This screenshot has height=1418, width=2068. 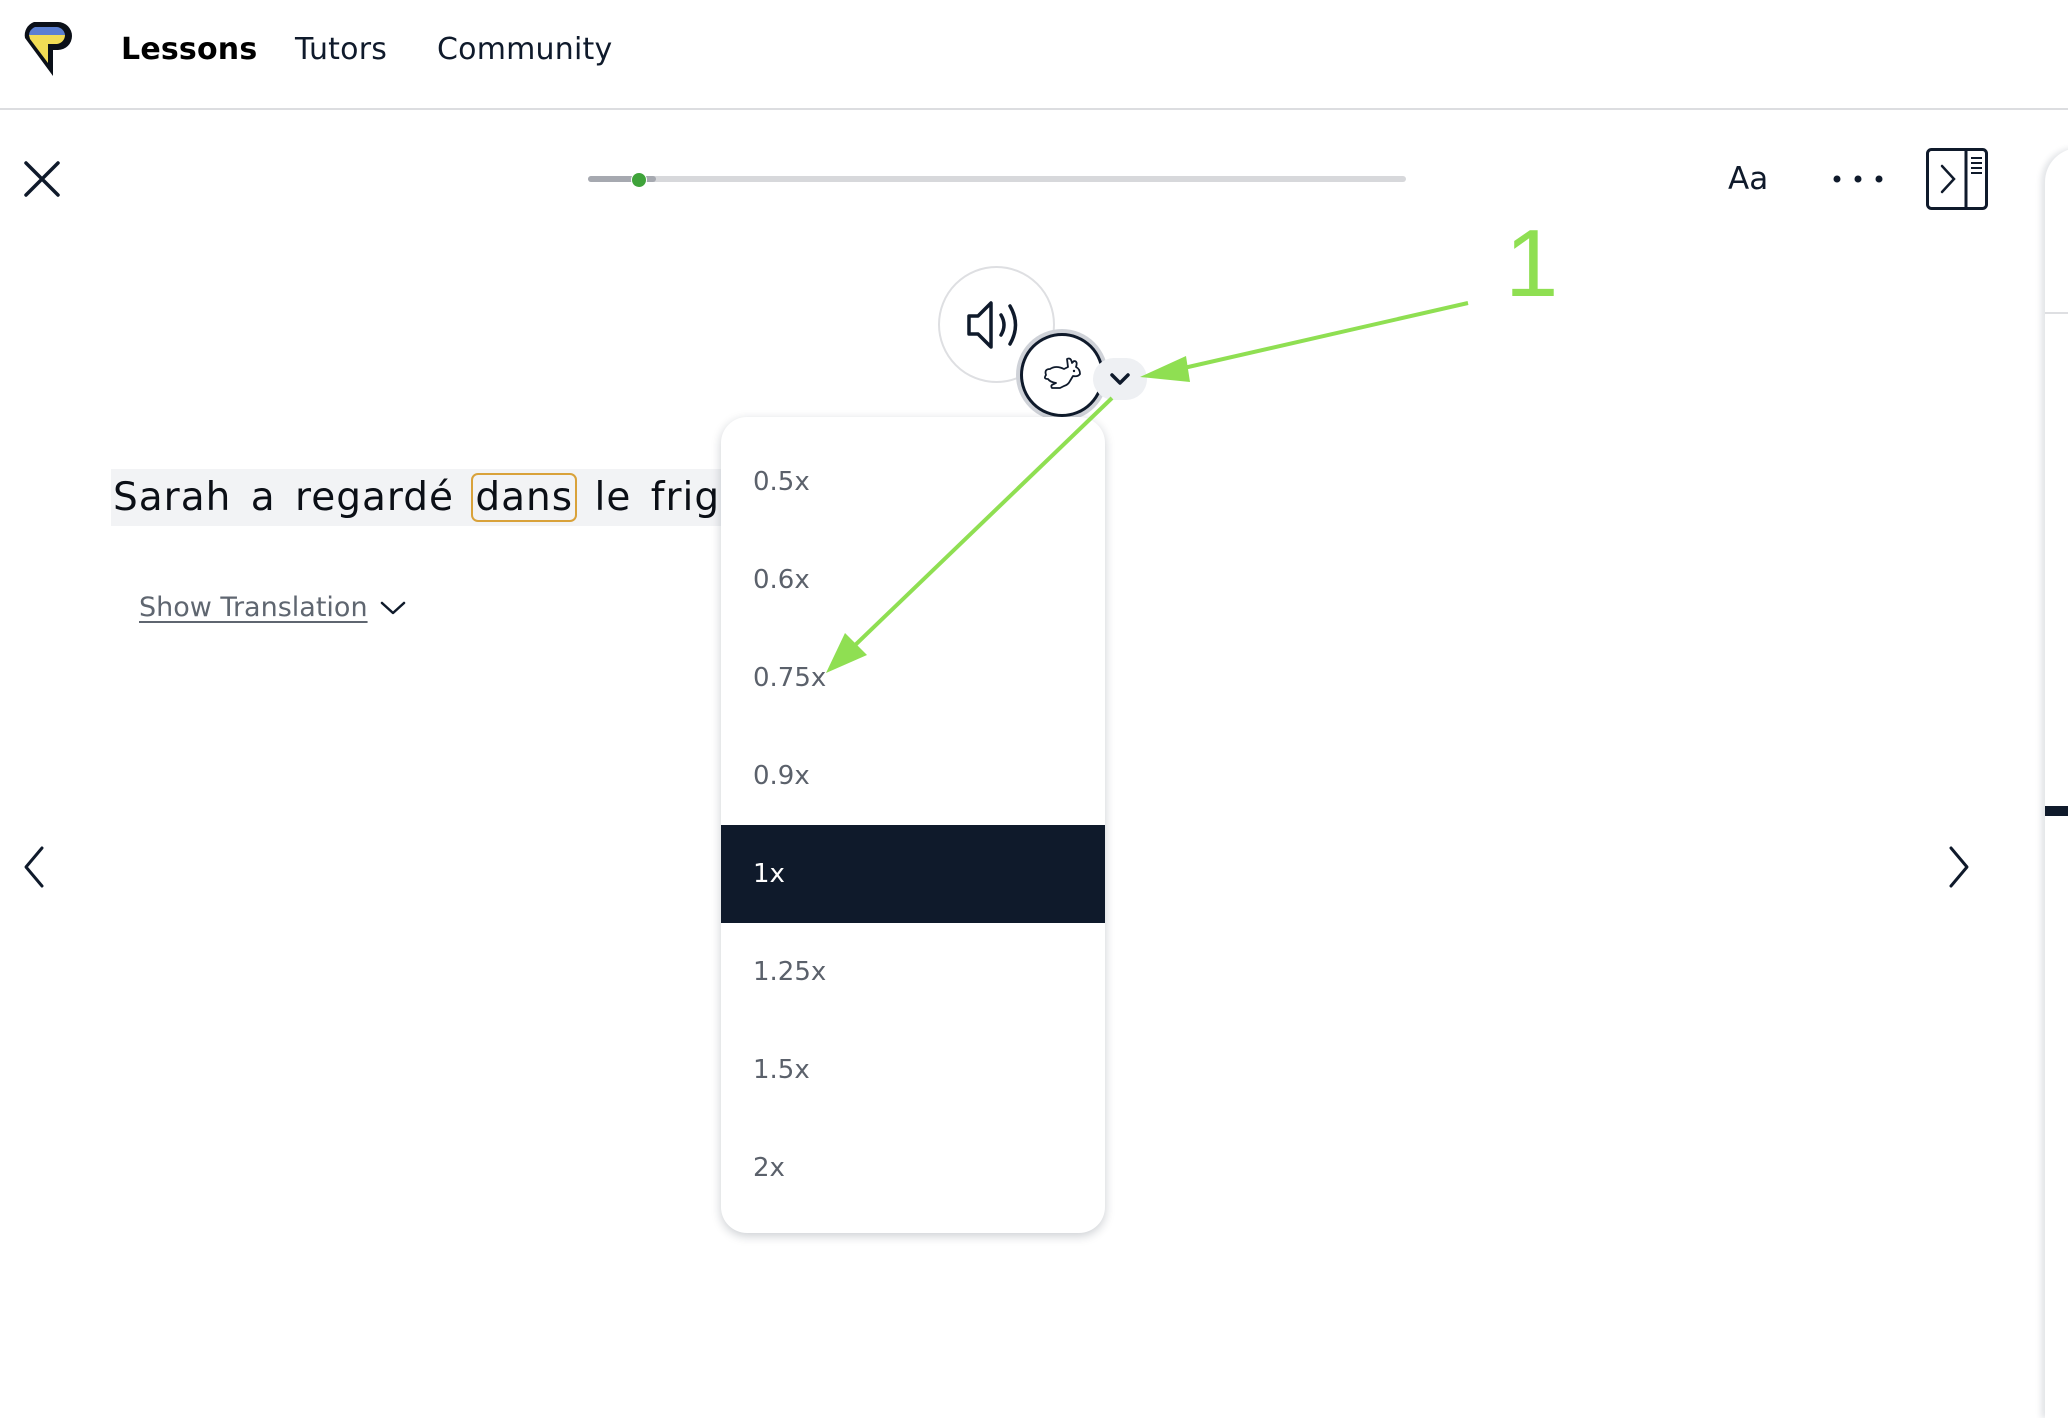 What do you see at coordinates (997, 179) in the screenshot?
I see `lesson-progress-bar` at bounding box center [997, 179].